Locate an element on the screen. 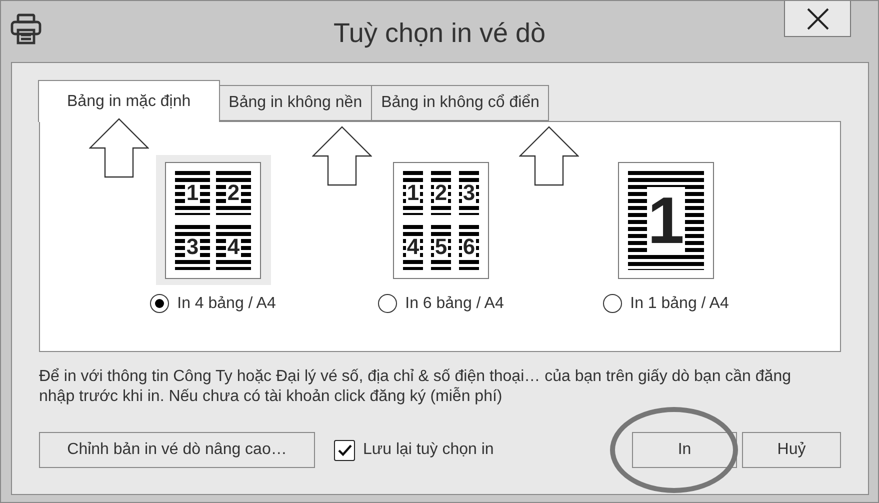 The image size is (879, 503). radio-label: In 4 bảng / A4 is located at coordinates (226, 303).